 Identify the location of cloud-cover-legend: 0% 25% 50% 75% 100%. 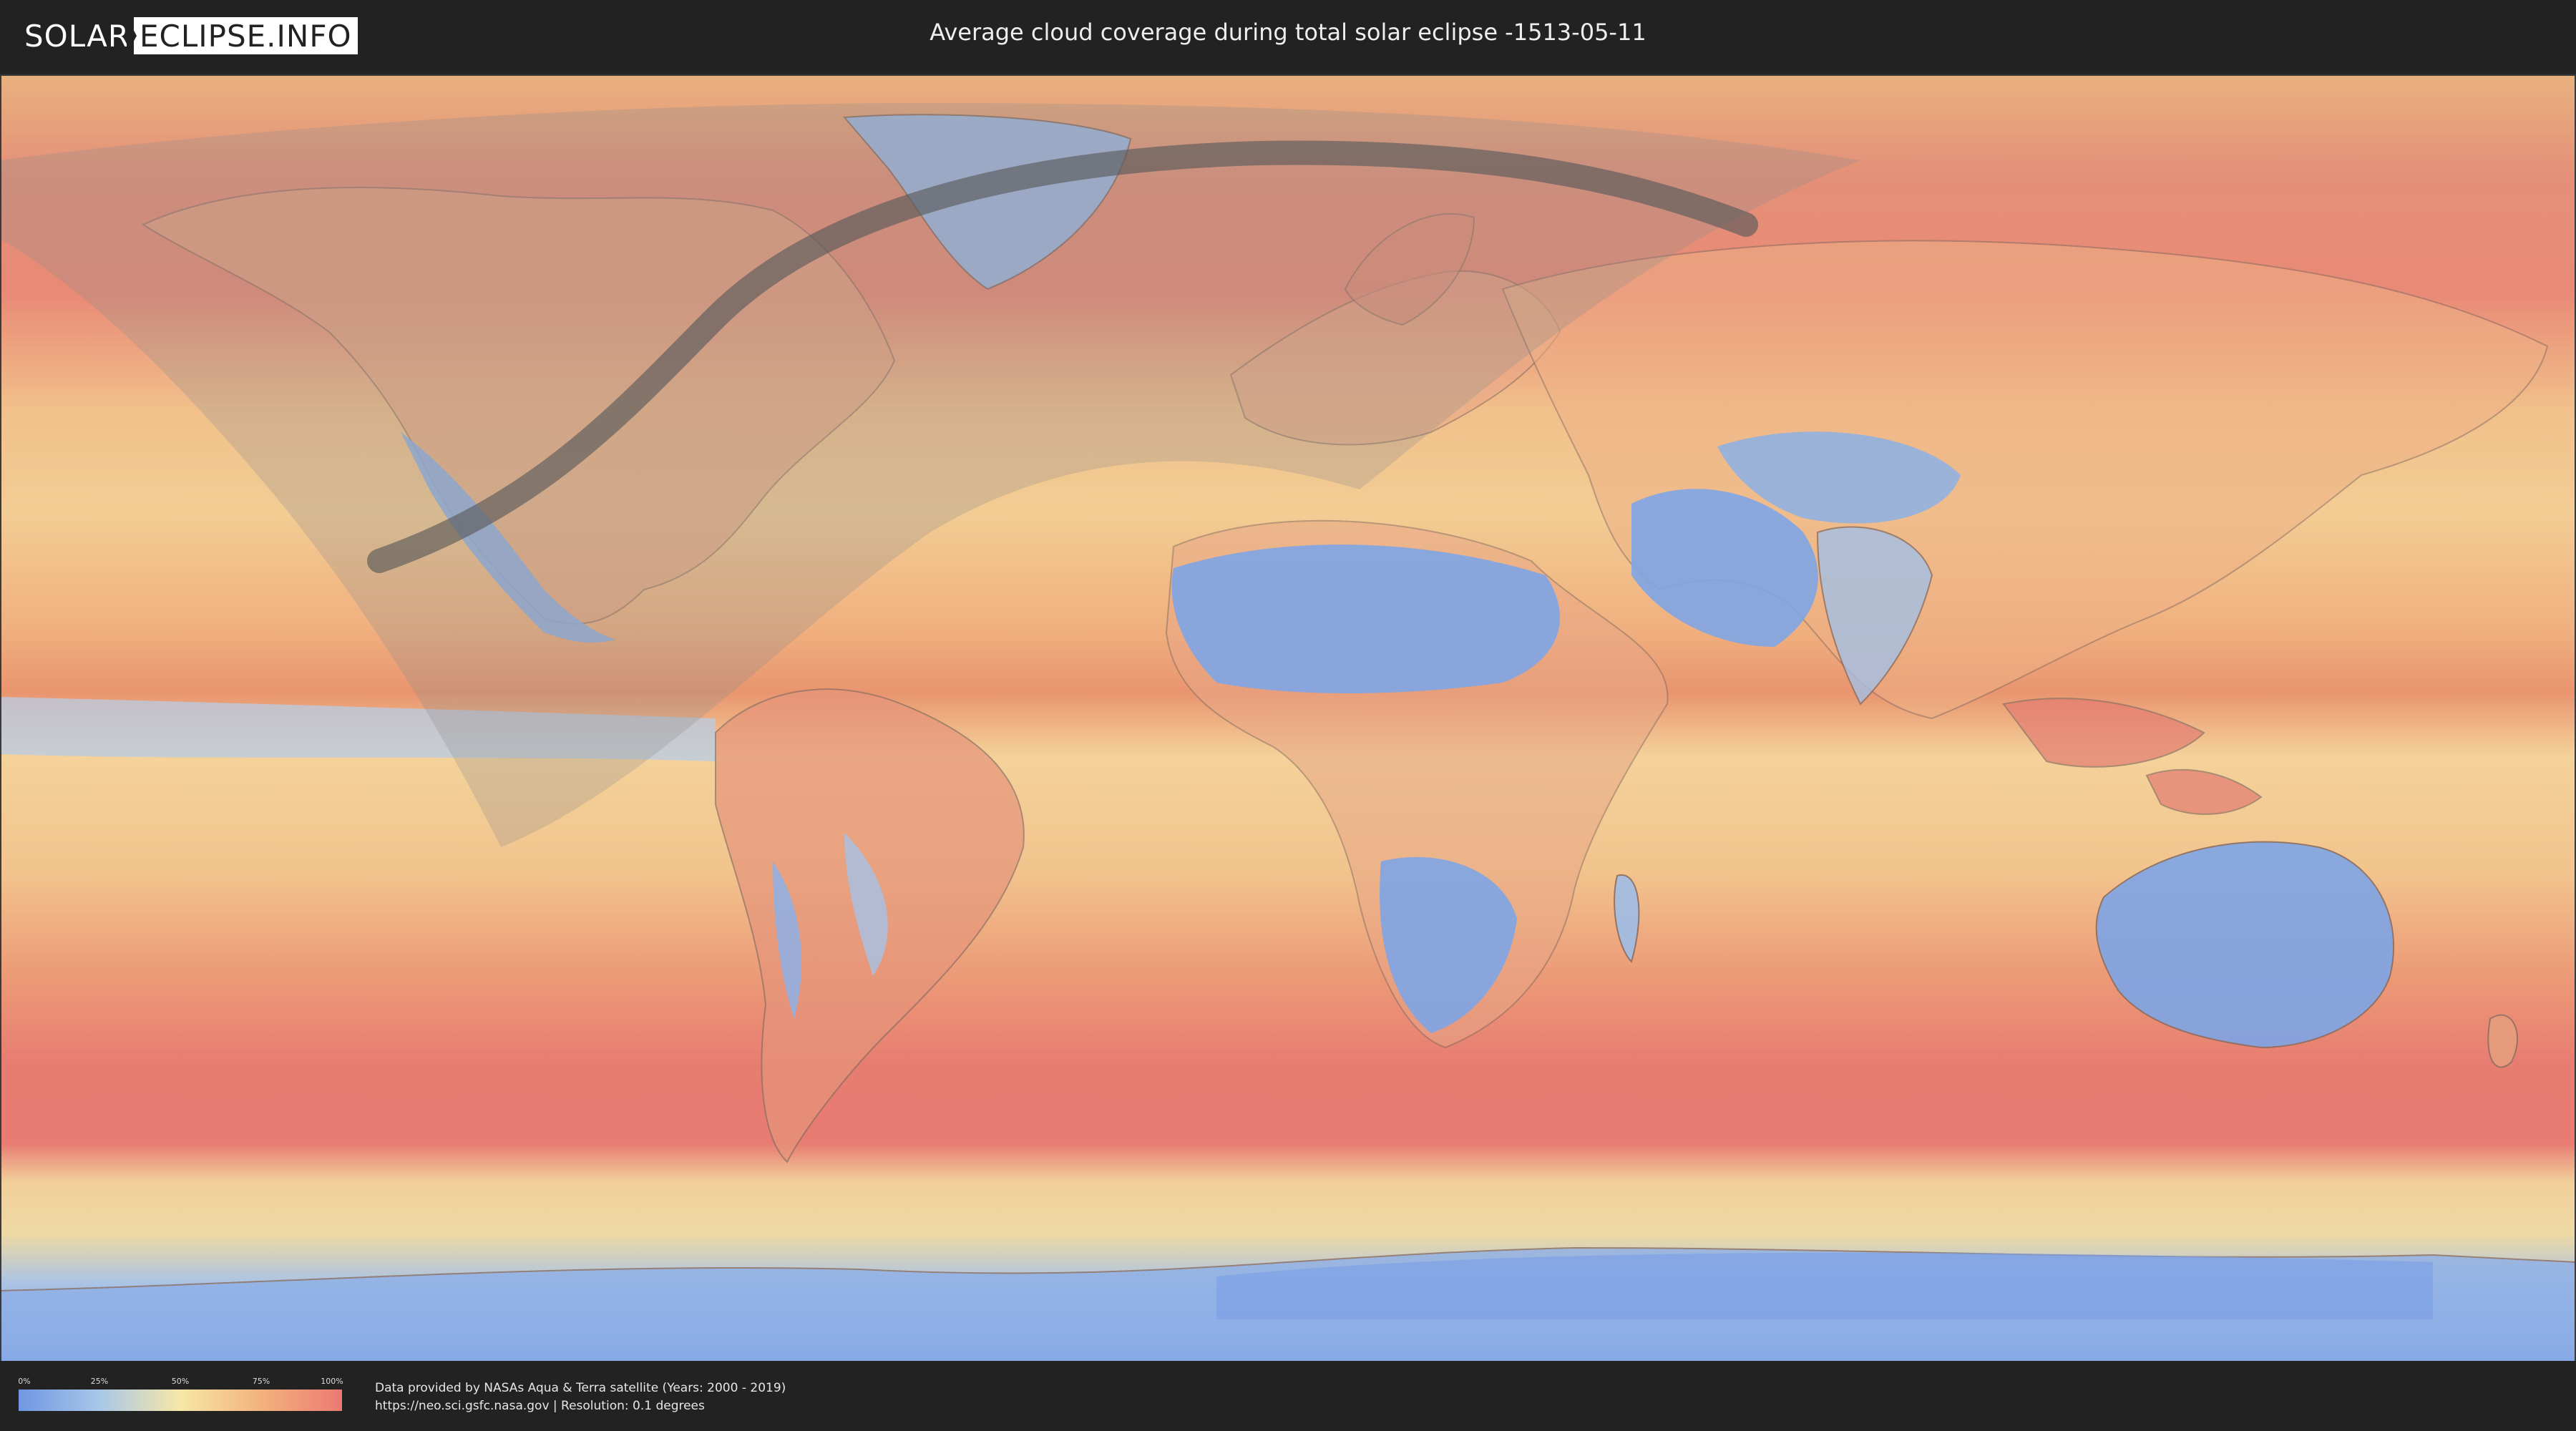
(180, 1395).